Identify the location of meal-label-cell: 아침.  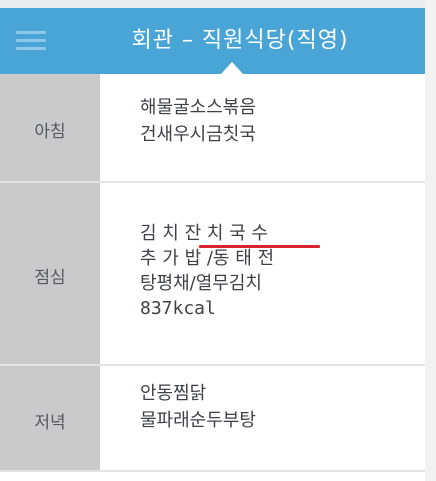
(50, 128).